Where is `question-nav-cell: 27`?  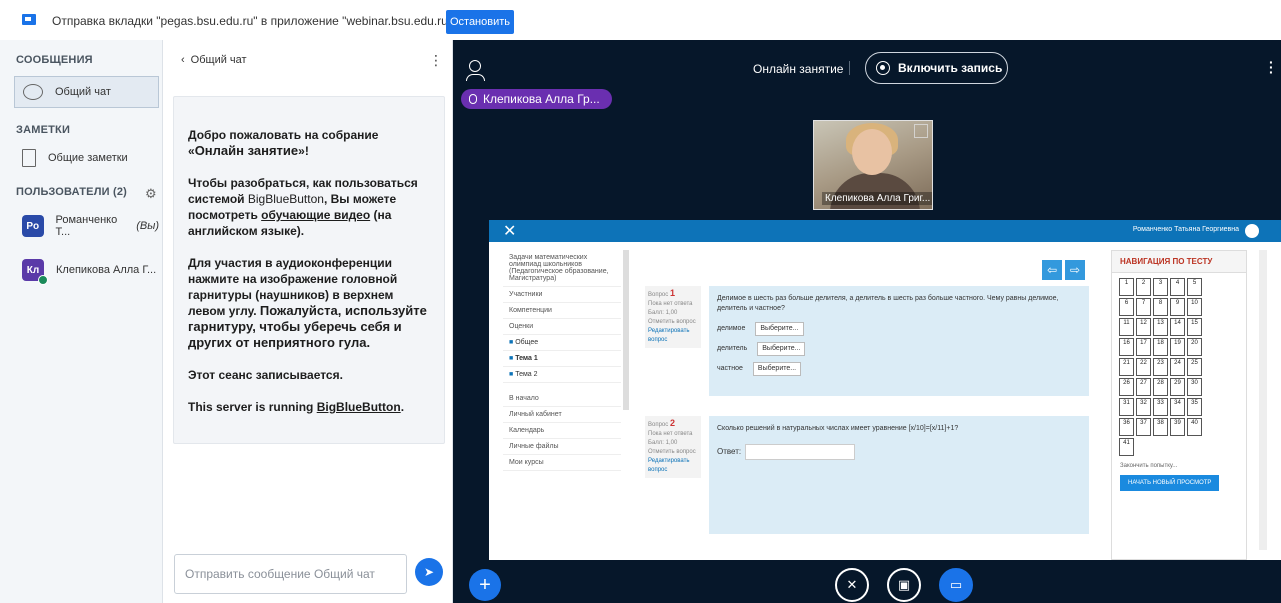 question-nav-cell: 27 is located at coordinates (1143, 387).